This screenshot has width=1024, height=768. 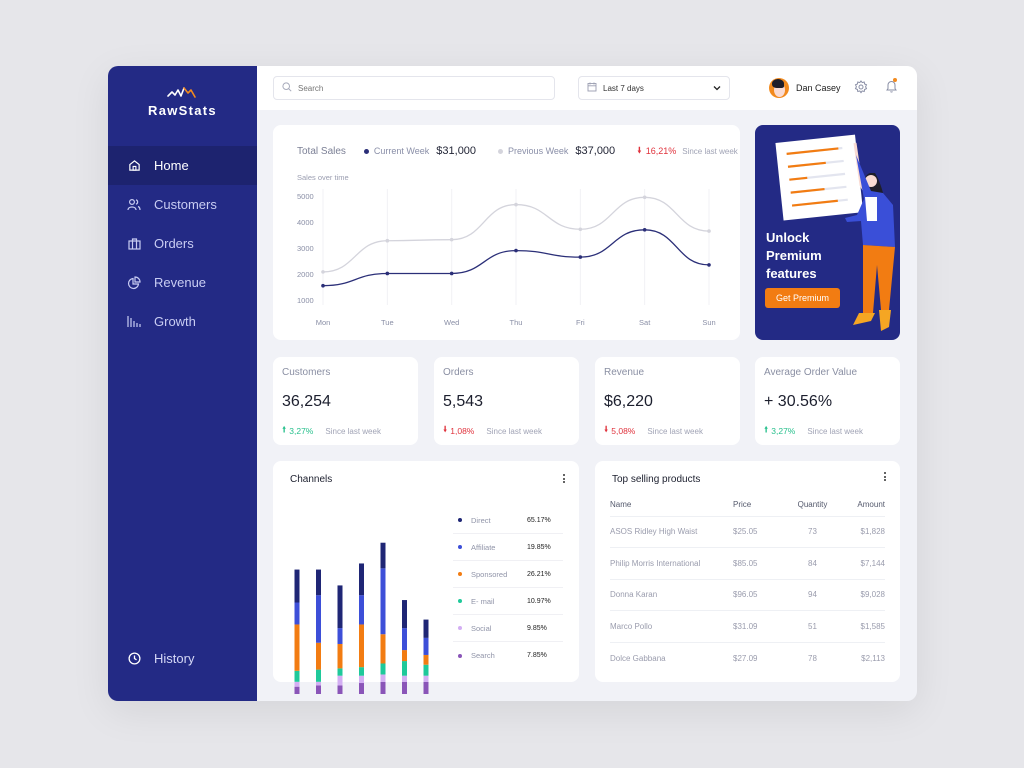 I want to click on product-price: $31.09, so click(x=759, y=626).